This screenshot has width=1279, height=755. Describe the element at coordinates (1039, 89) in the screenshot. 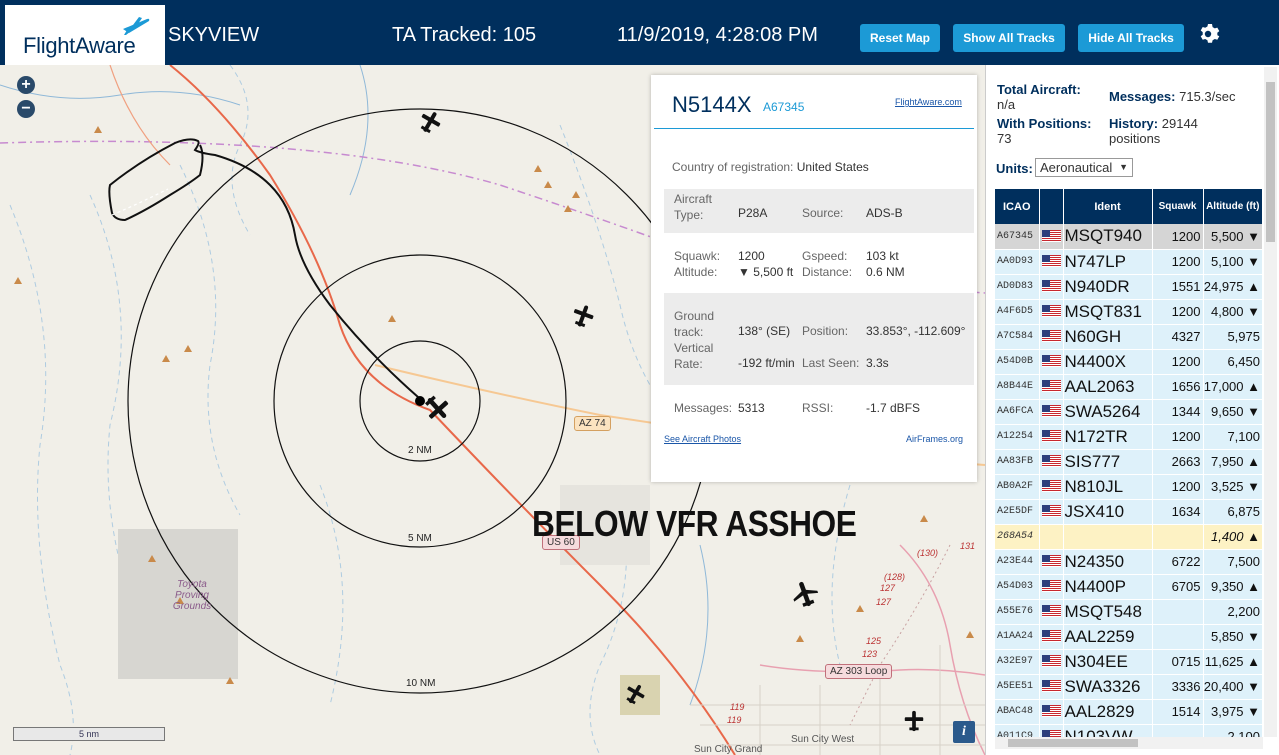

I see `total-aircraft-label: Total Aircraft:` at that location.